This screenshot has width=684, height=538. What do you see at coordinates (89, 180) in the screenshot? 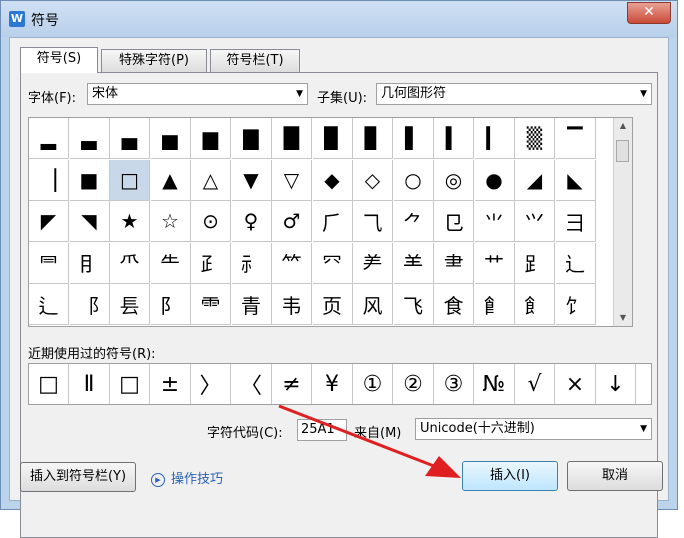
I see `symbol-cell: ■` at bounding box center [89, 180].